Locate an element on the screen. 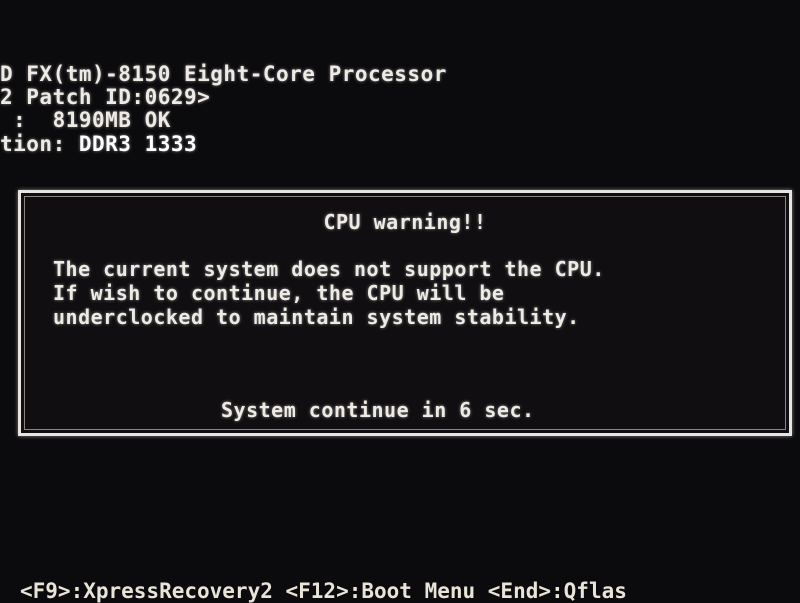 This screenshot has height=603, width=800. cpu-model-line: D FX(tm)-8150 Eight-Core Processor is located at coordinates (223, 74).